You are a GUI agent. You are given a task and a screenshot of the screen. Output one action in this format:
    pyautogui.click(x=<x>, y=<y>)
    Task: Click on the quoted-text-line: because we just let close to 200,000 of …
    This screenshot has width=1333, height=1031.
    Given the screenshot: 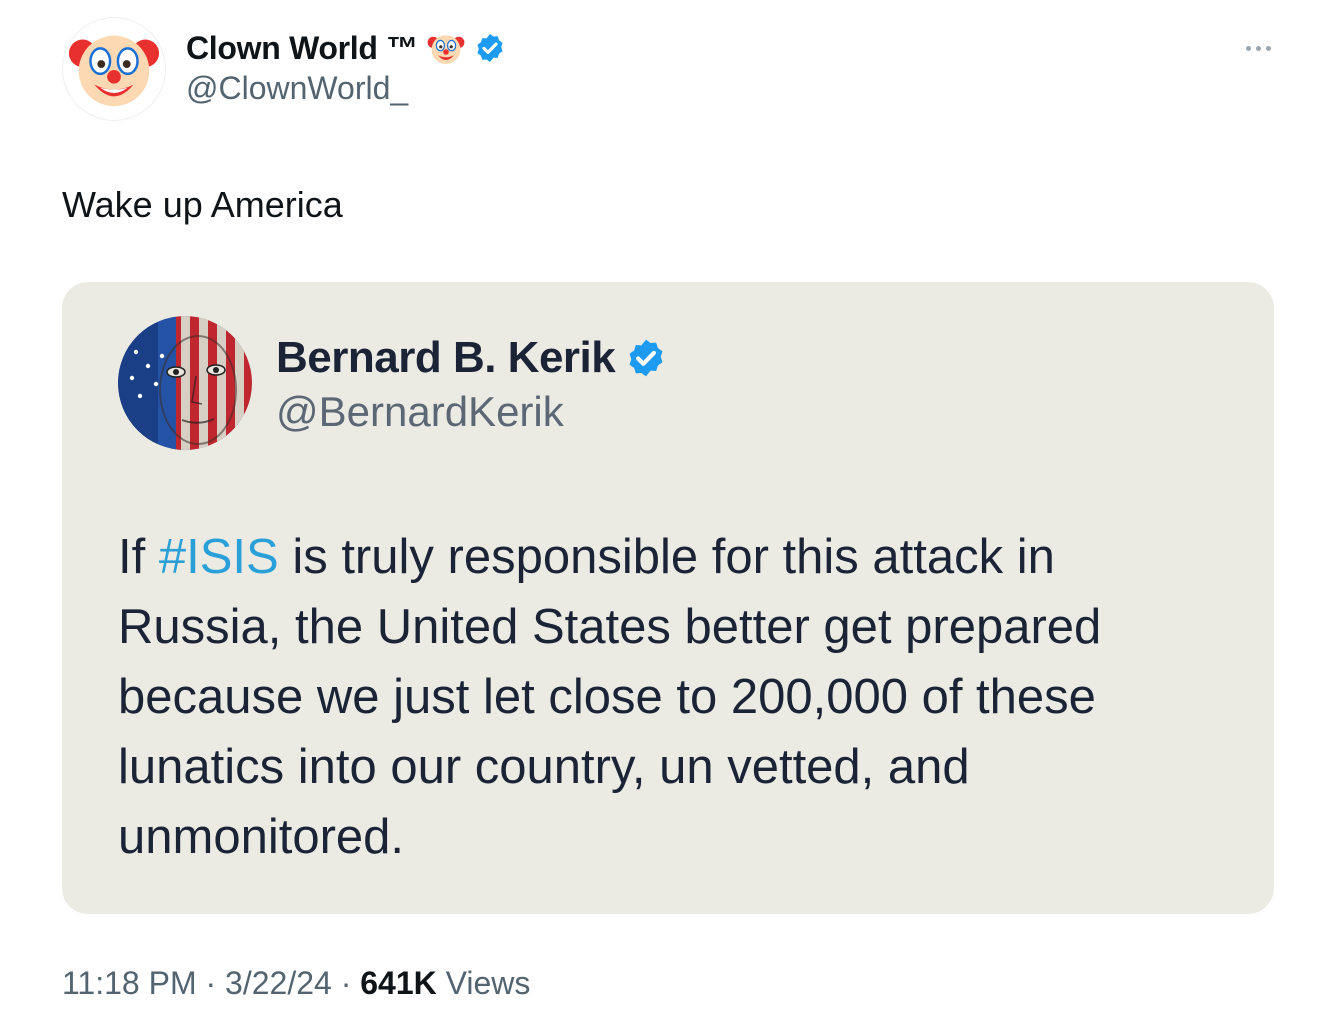 What is the action you would take?
    pyautogui.click(x=607, y=697)
    